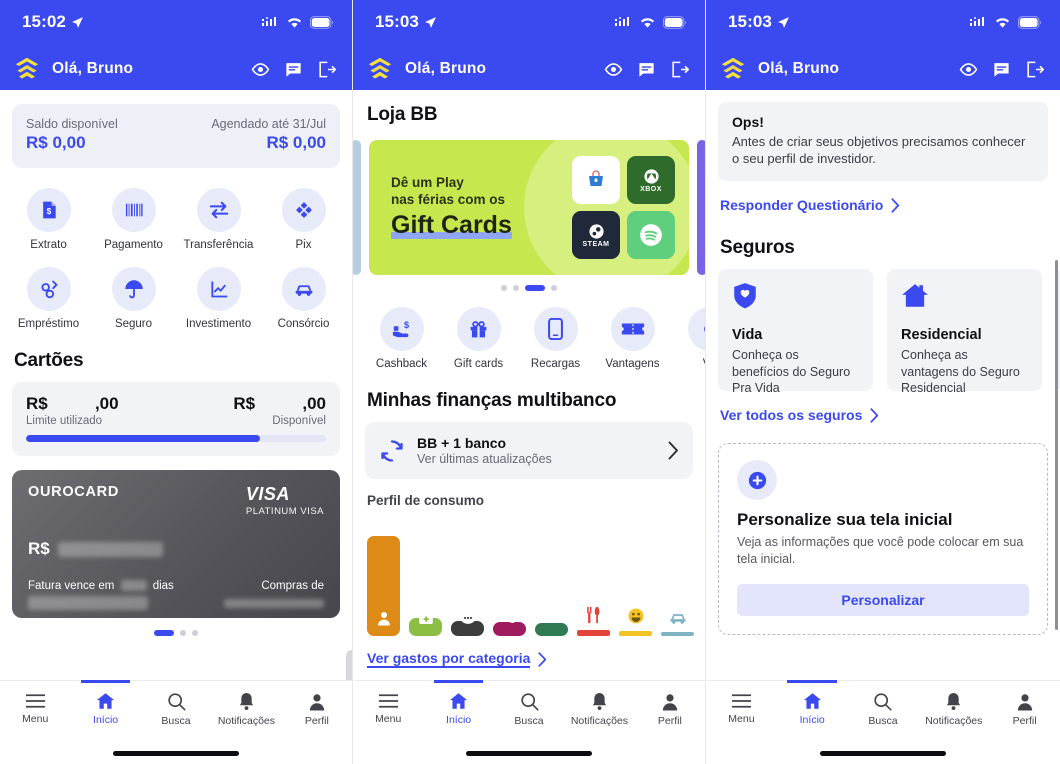 The height and width of the screenshot is (764, 1060). What do you see at coordinates (810, 205) in the screenshot?
I see `questionnaire-link: Responder Questionário` at bounding box center [810, 205].